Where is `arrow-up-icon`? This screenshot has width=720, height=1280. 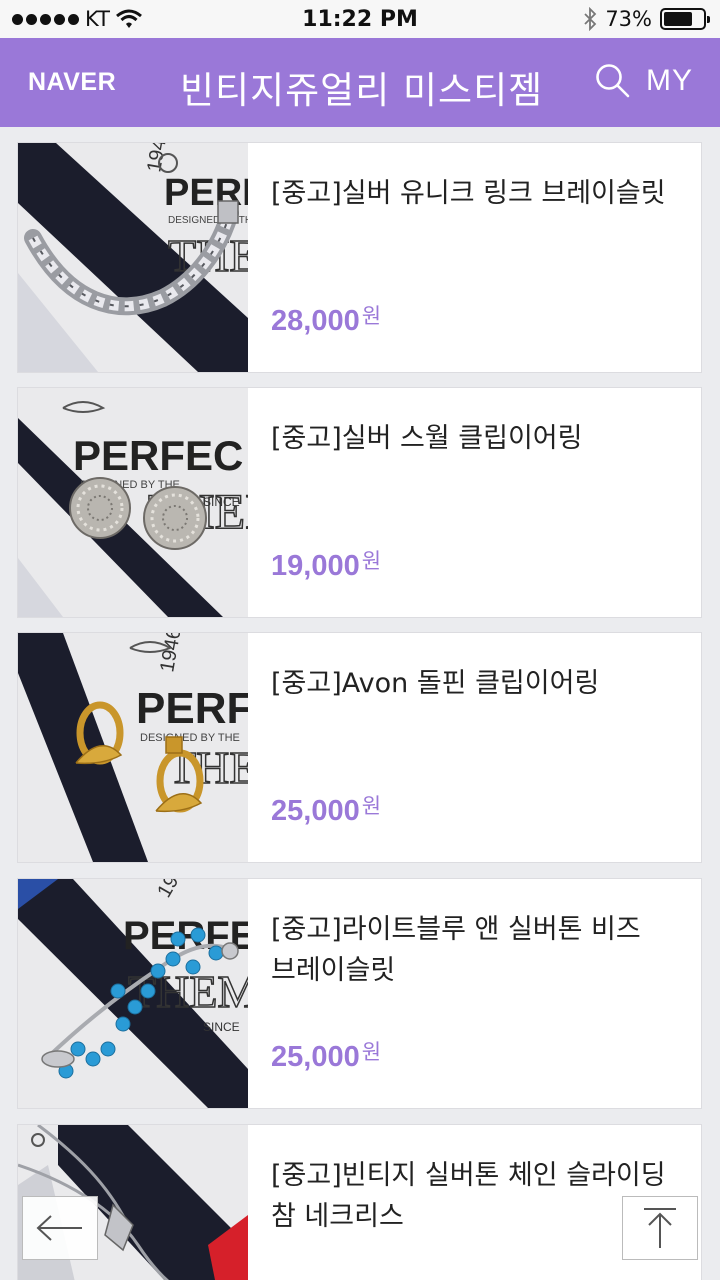
arrow-up-icon is located at coordinates (660, 1228).